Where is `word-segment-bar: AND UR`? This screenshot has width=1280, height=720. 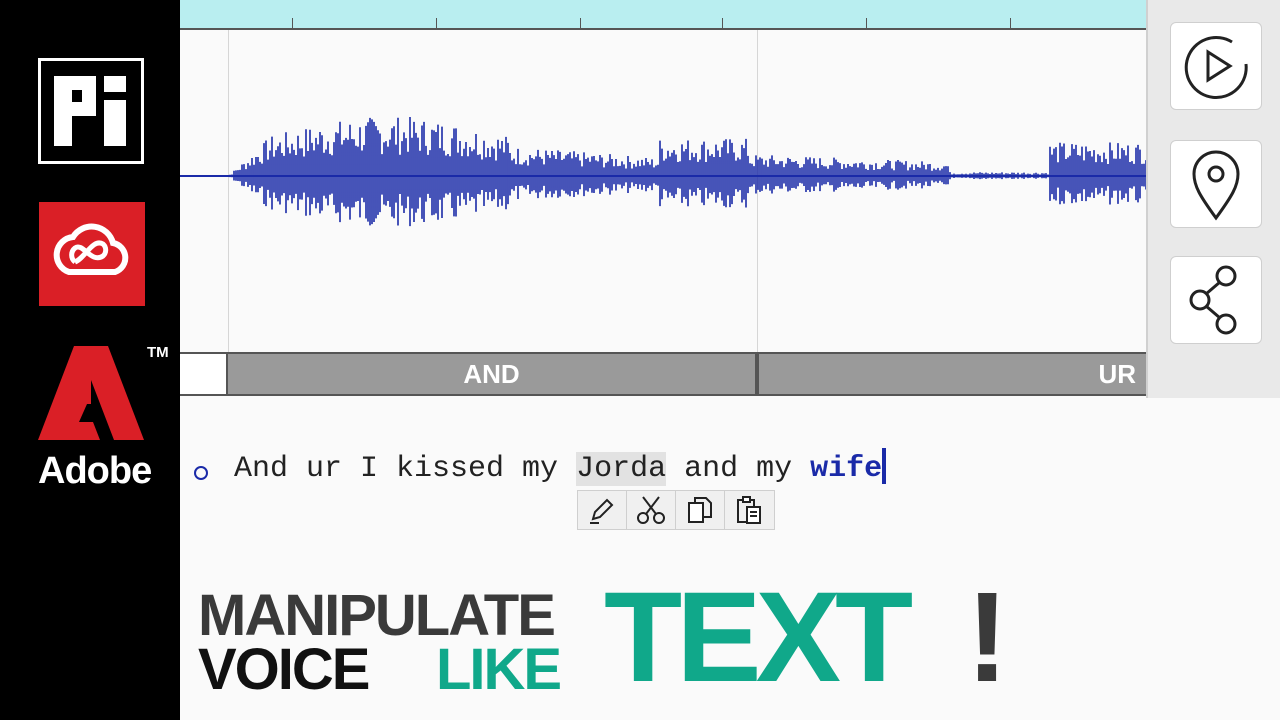 word-segment-bar: AND UR is located at coordinates (663, 374).